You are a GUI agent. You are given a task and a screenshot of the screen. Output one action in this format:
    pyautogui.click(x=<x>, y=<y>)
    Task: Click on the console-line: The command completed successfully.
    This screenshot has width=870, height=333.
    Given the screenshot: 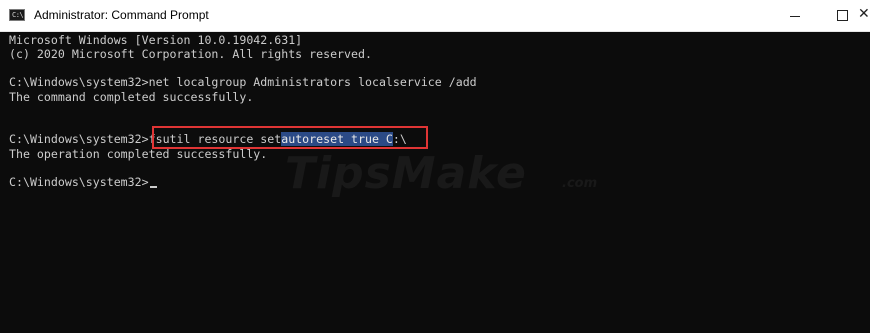 What is the action you would take?
    pyautogui.click(x=131, y=97)
    